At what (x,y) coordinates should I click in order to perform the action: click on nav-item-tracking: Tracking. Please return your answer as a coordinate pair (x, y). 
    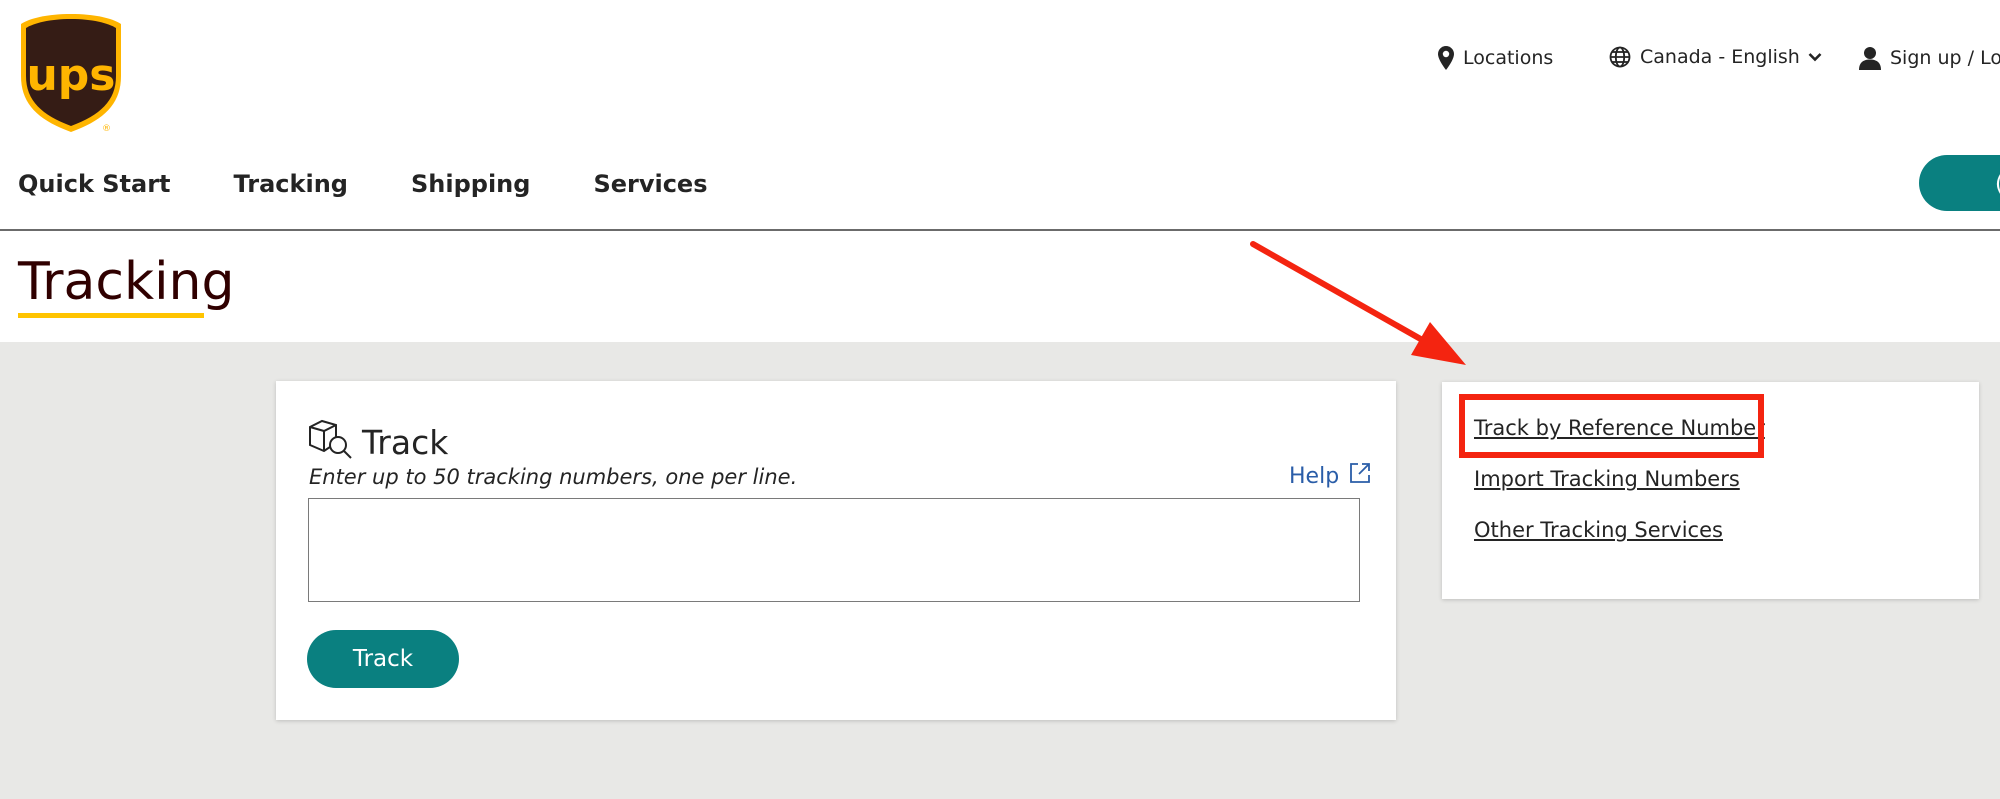
    Looking at the image, I should click on (291, 184).